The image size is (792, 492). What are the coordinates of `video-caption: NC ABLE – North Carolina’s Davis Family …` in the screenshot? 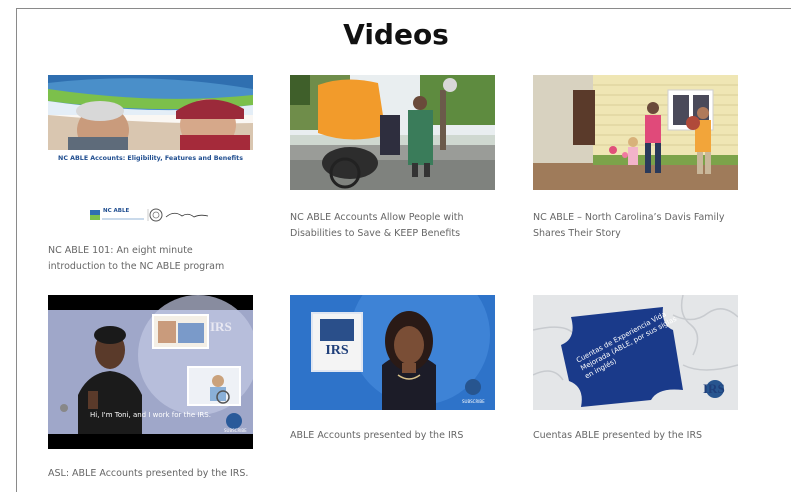 It's located at (635, 226).